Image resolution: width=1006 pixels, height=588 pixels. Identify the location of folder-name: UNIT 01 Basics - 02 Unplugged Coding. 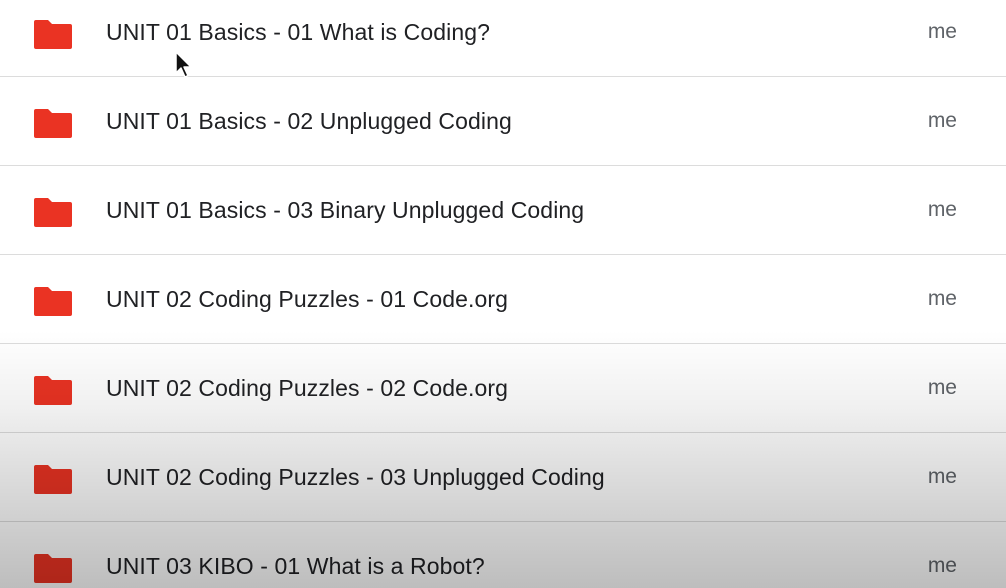
(309, 121).